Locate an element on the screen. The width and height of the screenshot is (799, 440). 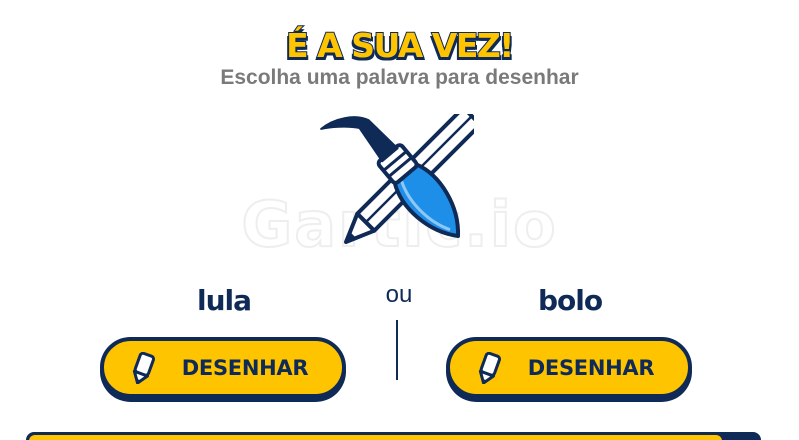
brush-and-pencil-icon is located at coordinates (397, 179).